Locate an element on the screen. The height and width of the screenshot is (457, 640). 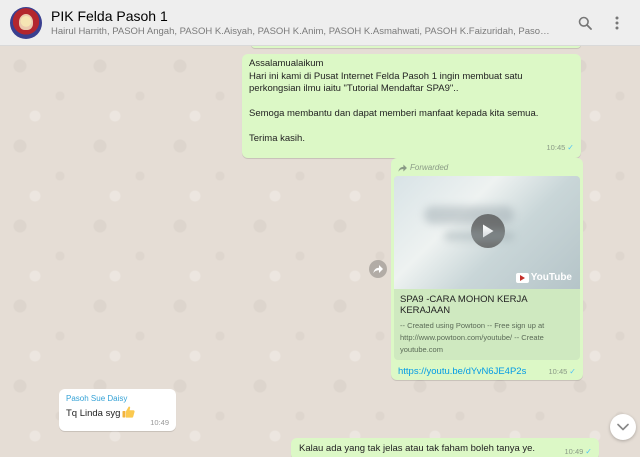
message-time: 10:49 is located at coordinates (159, 422).